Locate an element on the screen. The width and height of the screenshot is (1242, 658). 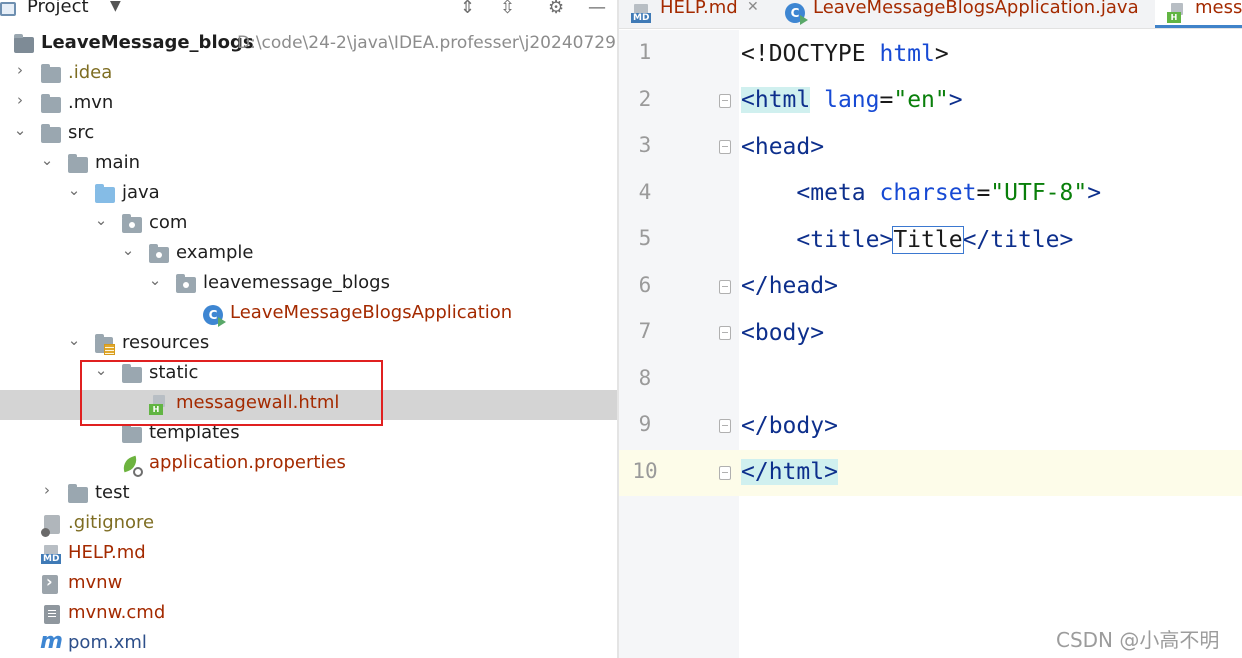
tree-node-mvn: › .mvn is located at coordinates (308, 105).